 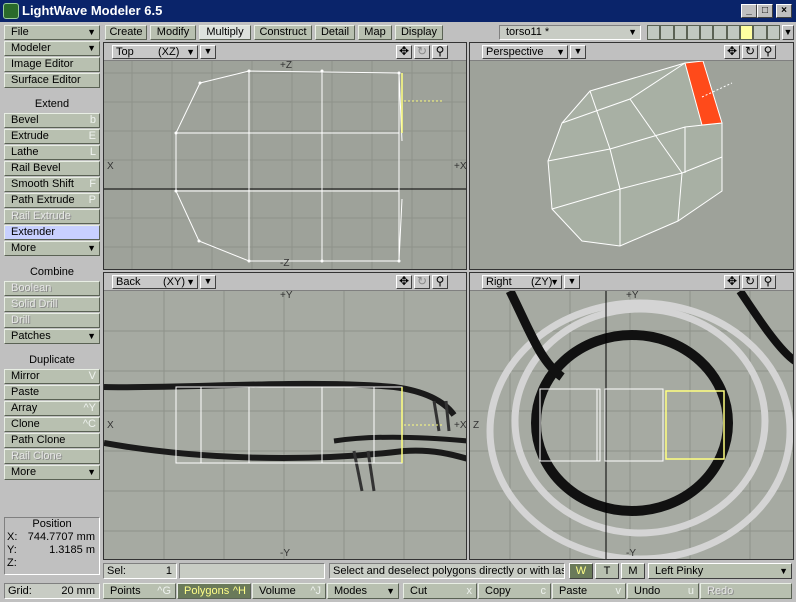 What do you see at coordinates (522, 282) in the screenshot?
I see `view-type-select: Right (ZY) ▼` at bounding box center [522, 282].